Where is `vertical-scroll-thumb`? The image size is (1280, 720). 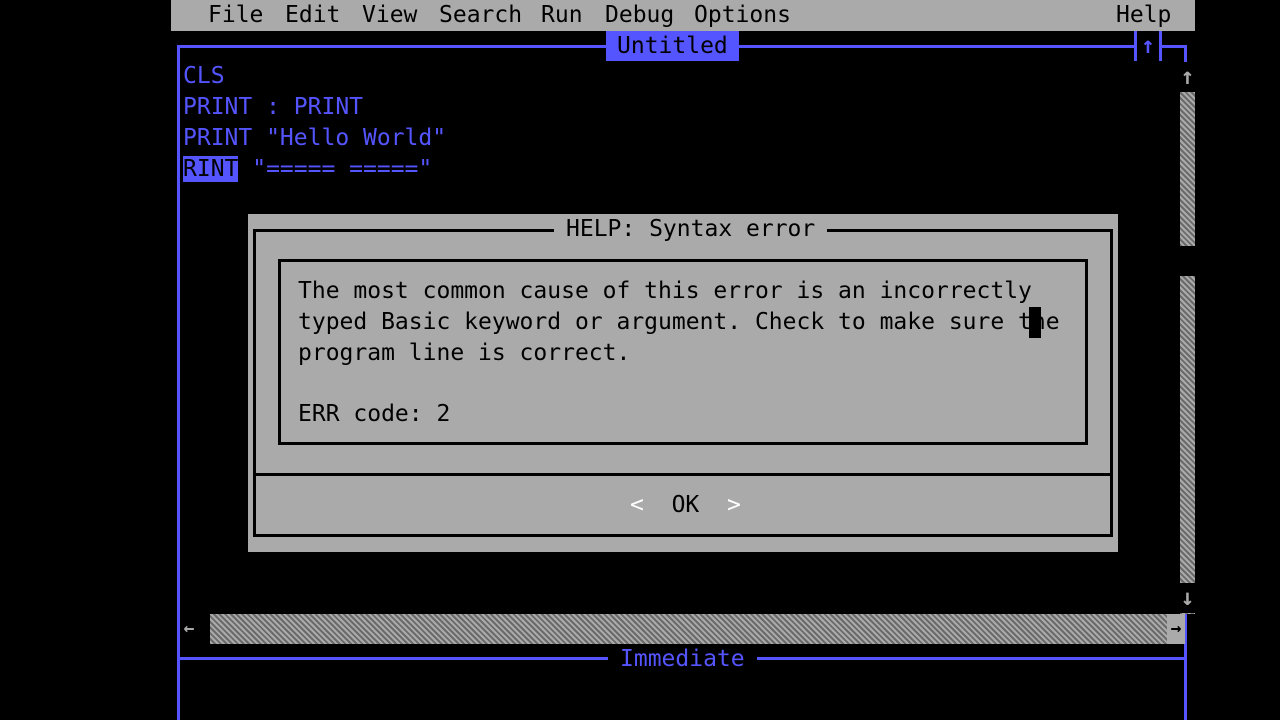
vertical-scroll-thumb is located at coordinates (1187, 261).